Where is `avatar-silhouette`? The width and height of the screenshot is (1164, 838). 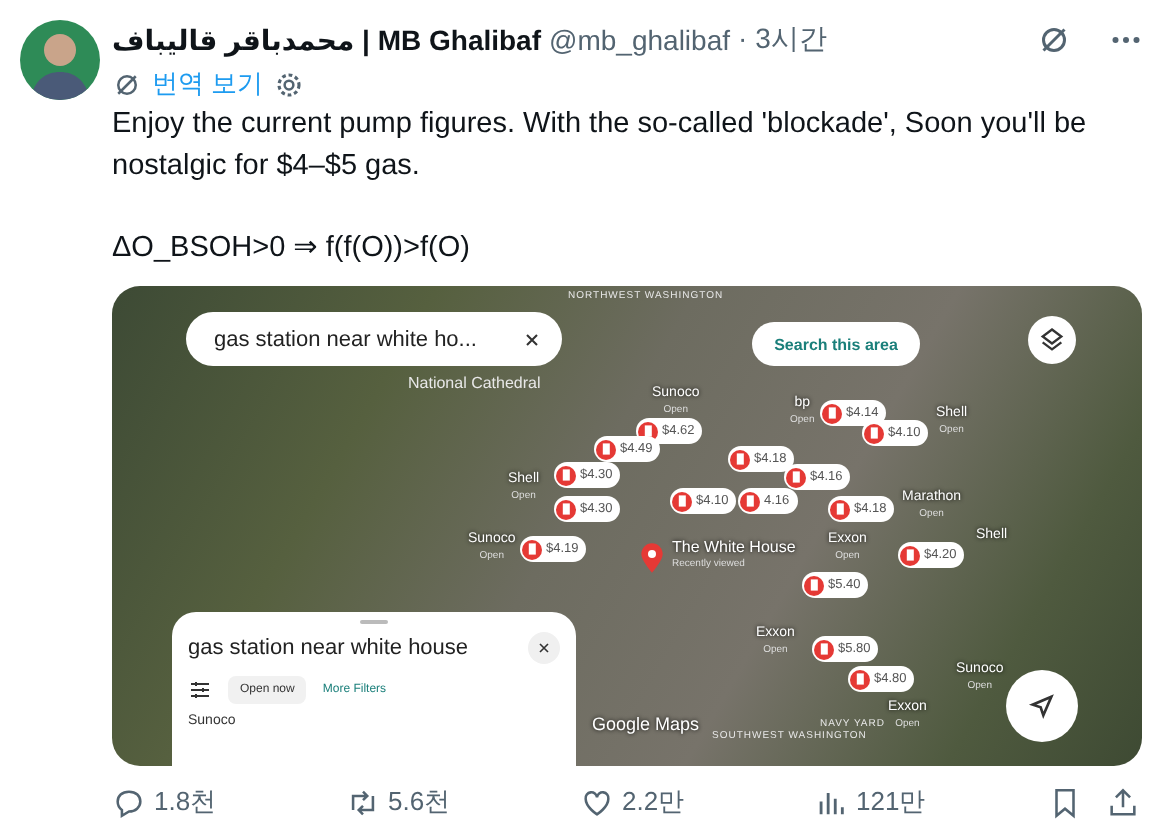
avatar-silhouette is located at coordinates (60, 60).